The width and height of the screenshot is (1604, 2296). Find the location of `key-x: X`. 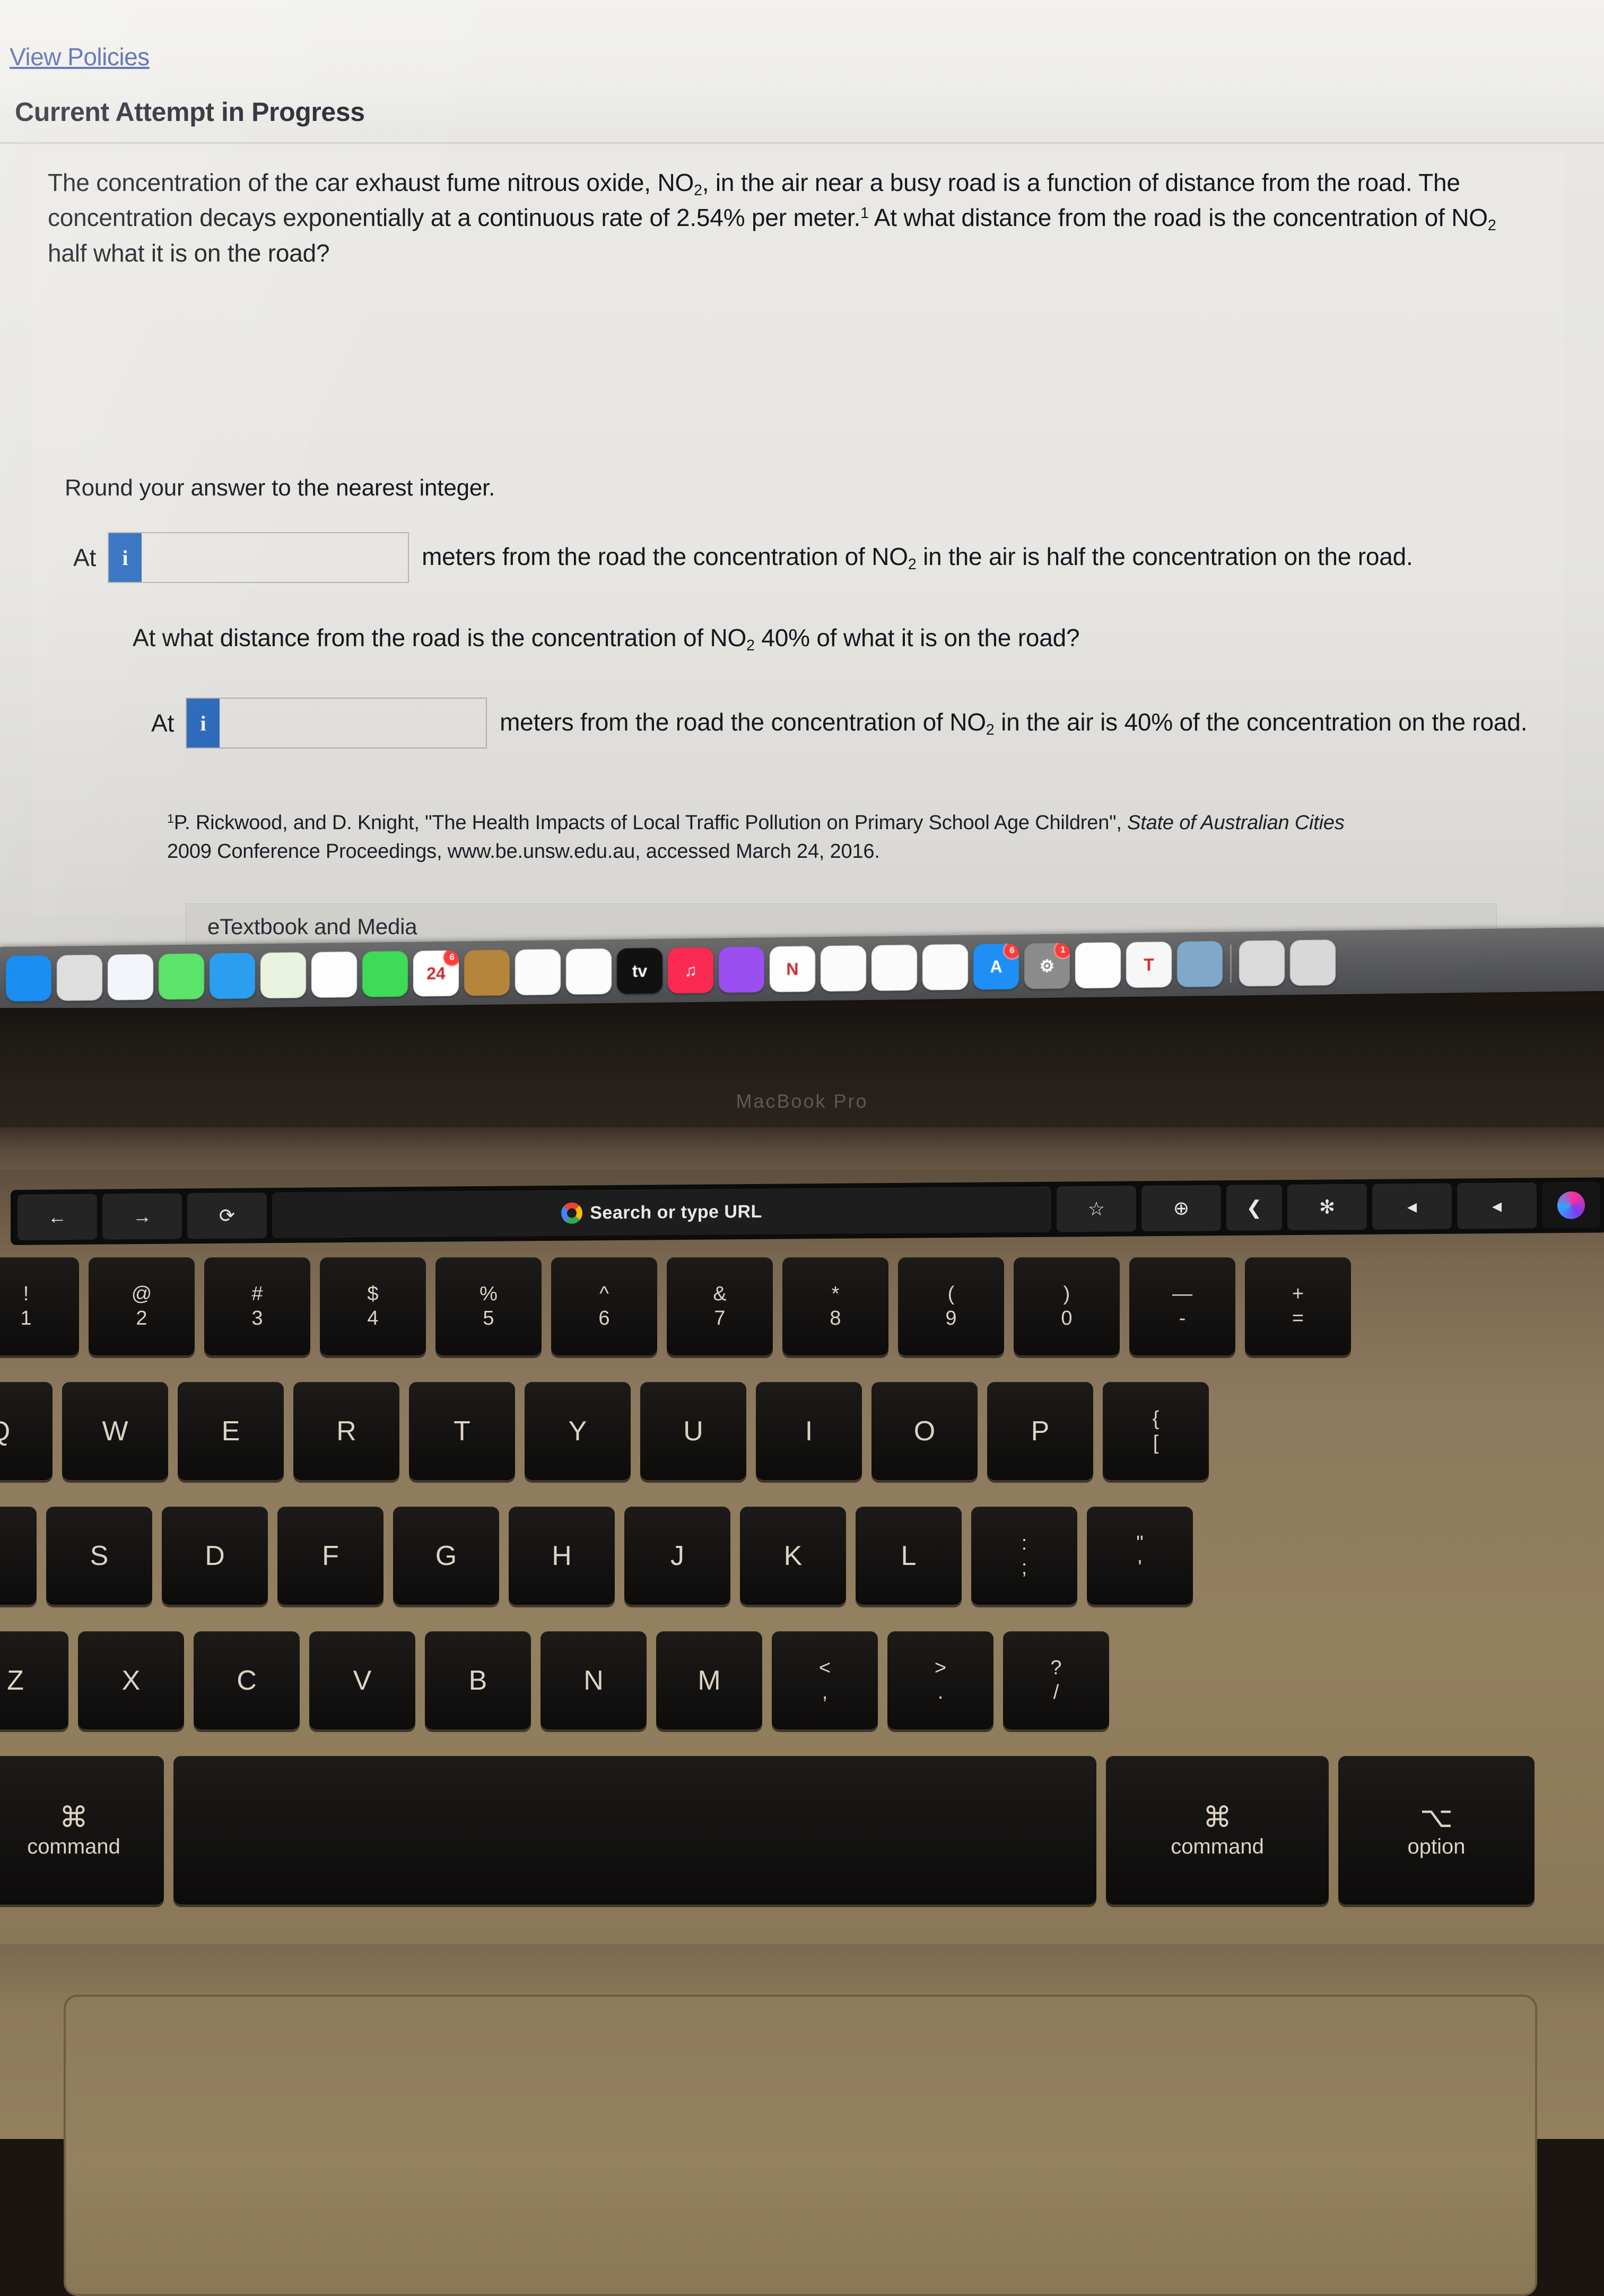

key-x: X is located at coordinates (131, 1680).